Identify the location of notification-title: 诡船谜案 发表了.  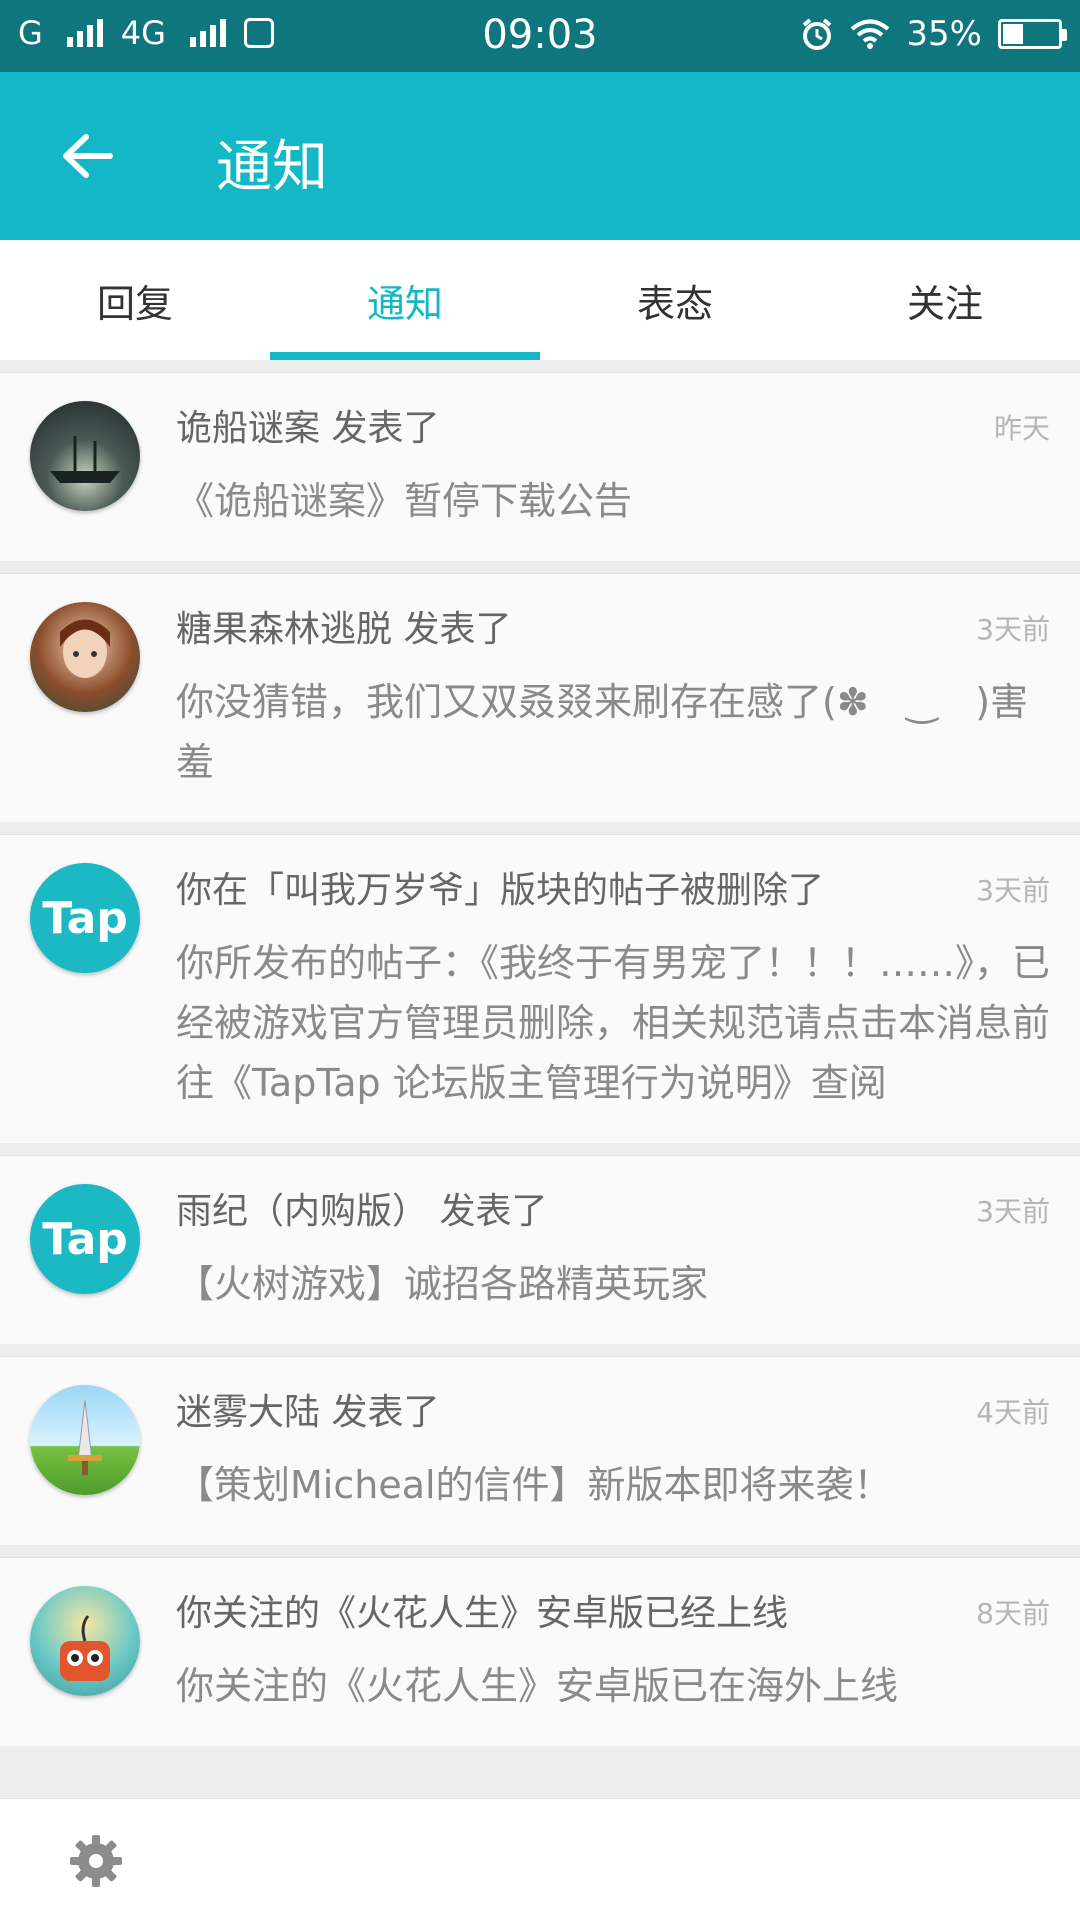
(308, 428).